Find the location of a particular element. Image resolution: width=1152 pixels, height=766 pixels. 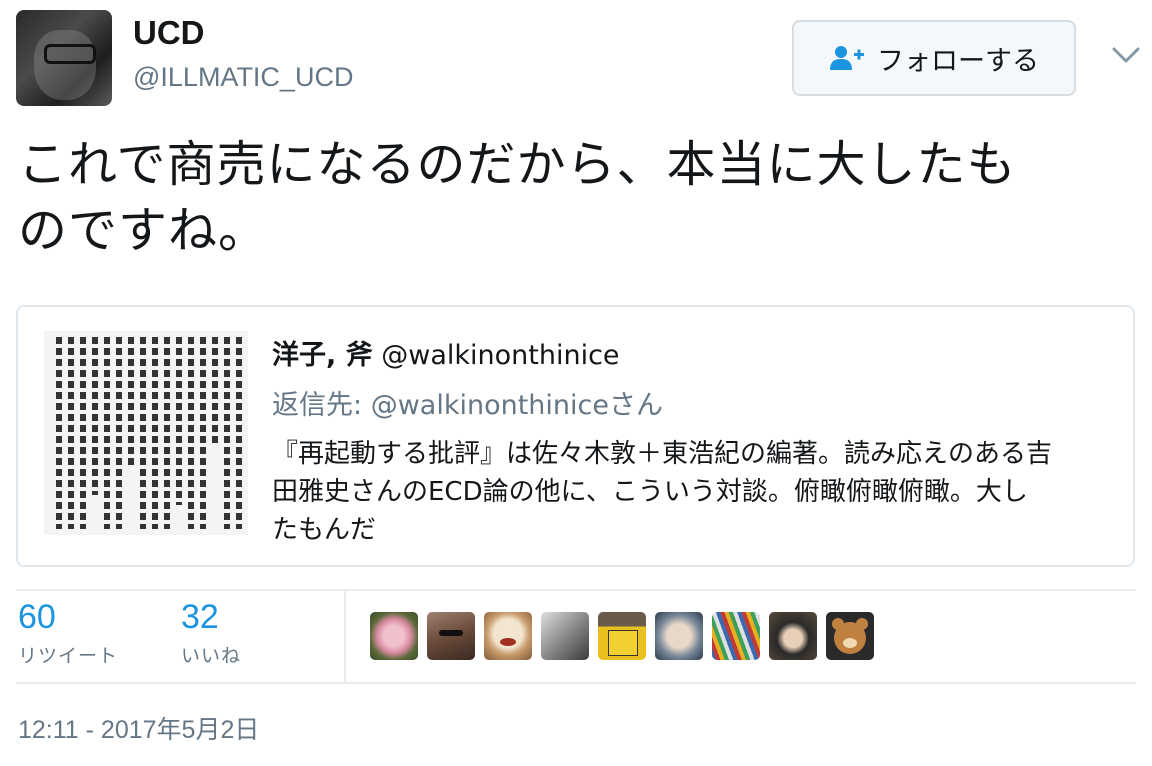

quoted-text-line: 田雅史さんのECD論の他に、こういう対談。俯瞰俯瞰俯瞰。大し is located at coordinates (650, 492).